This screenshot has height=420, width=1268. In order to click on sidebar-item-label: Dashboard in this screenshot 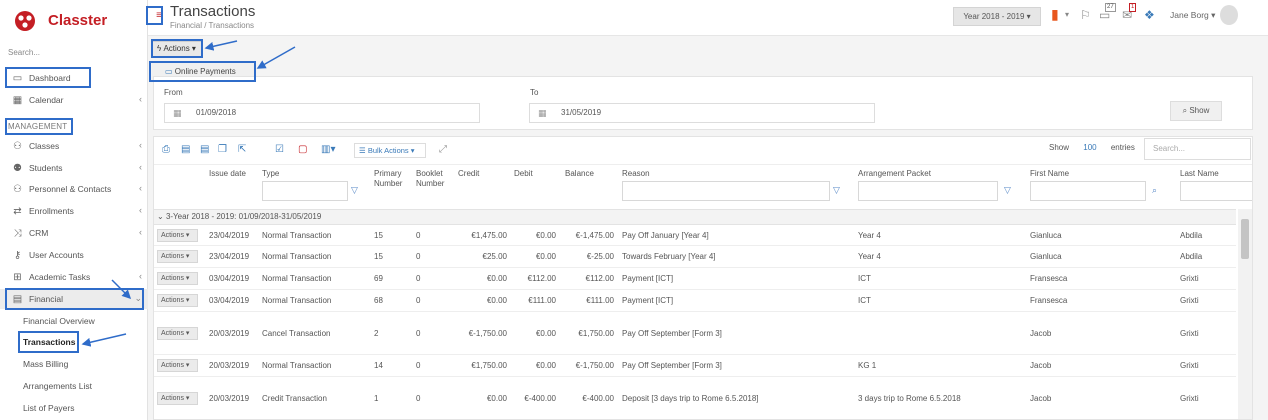, I will do `click(50, 78)`.